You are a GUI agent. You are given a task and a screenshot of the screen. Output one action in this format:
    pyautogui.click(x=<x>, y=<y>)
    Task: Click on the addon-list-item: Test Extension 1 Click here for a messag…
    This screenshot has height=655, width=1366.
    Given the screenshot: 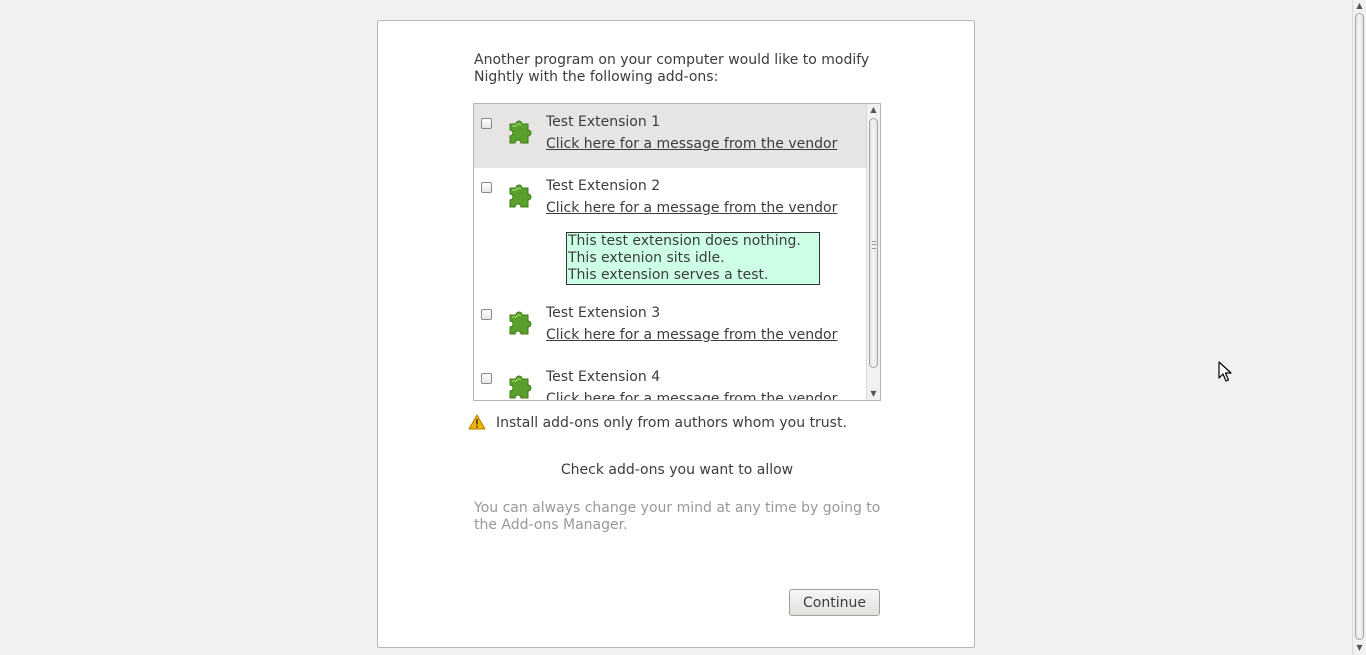 What is the action you would take?
    pyautogui.click(x=670, y=136)
    